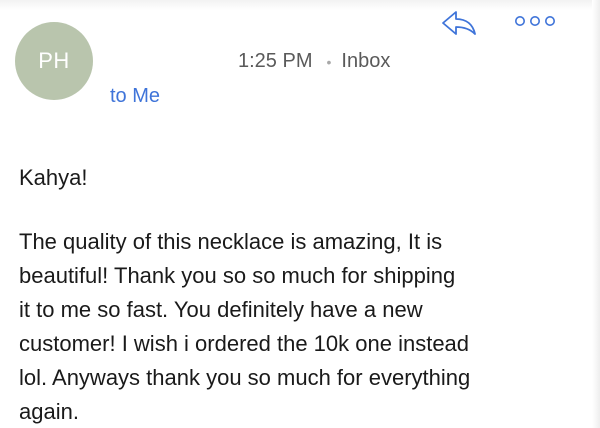 The width and height of the screenshot is (600, 428). I want to click on mailbox-label: Inbox, so click(366, 61).